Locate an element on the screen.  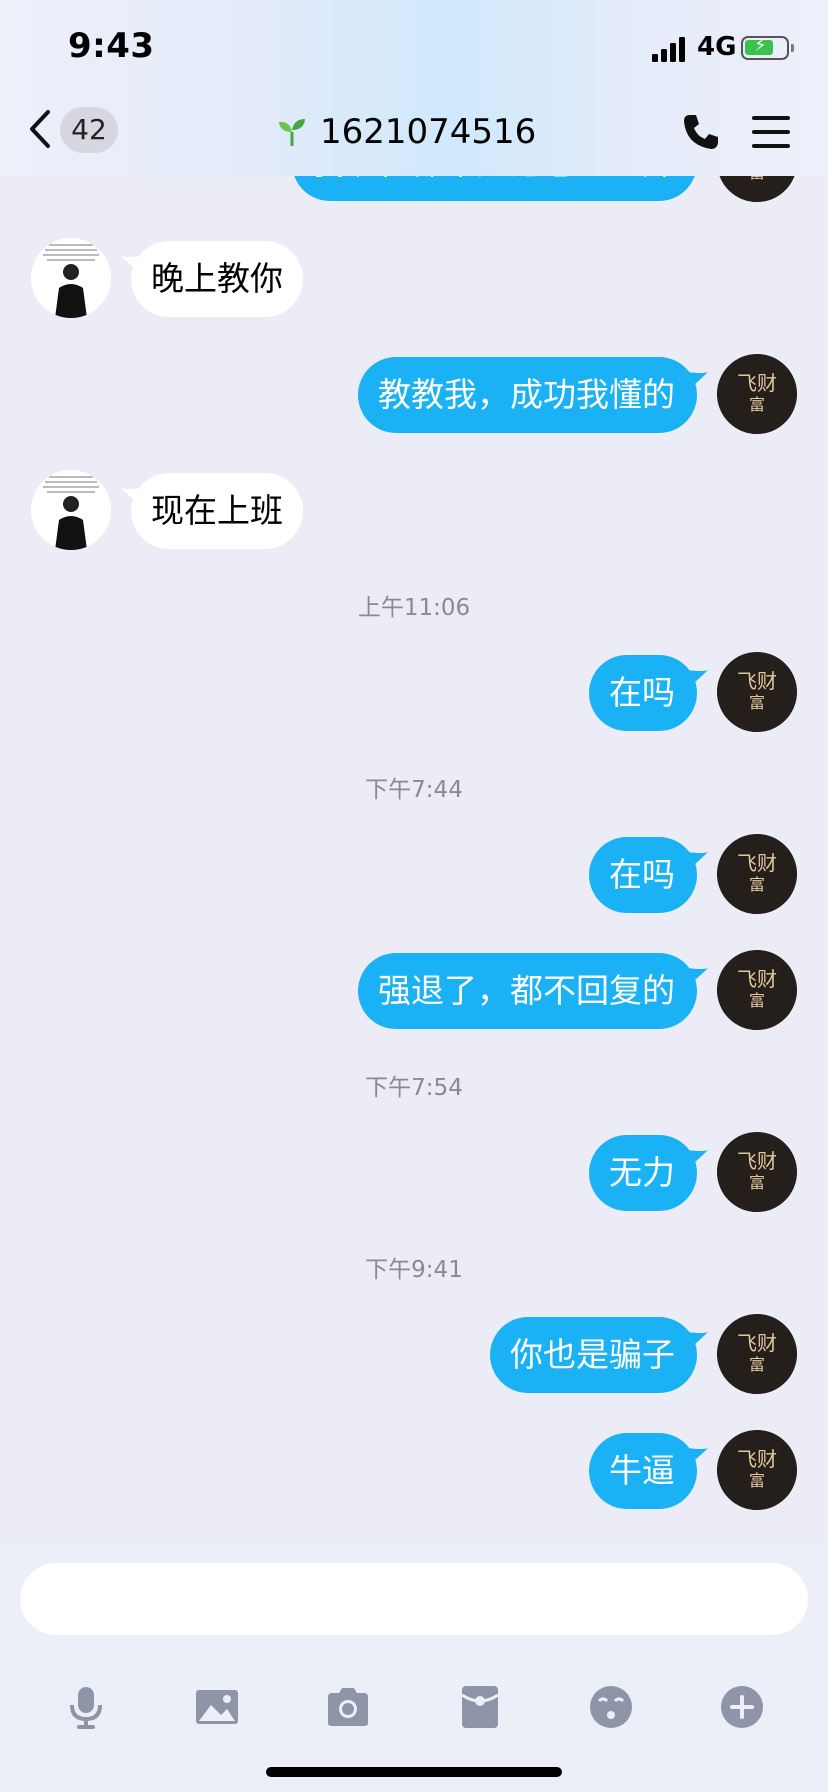
signal-icon is located at coordinates (670, 49).